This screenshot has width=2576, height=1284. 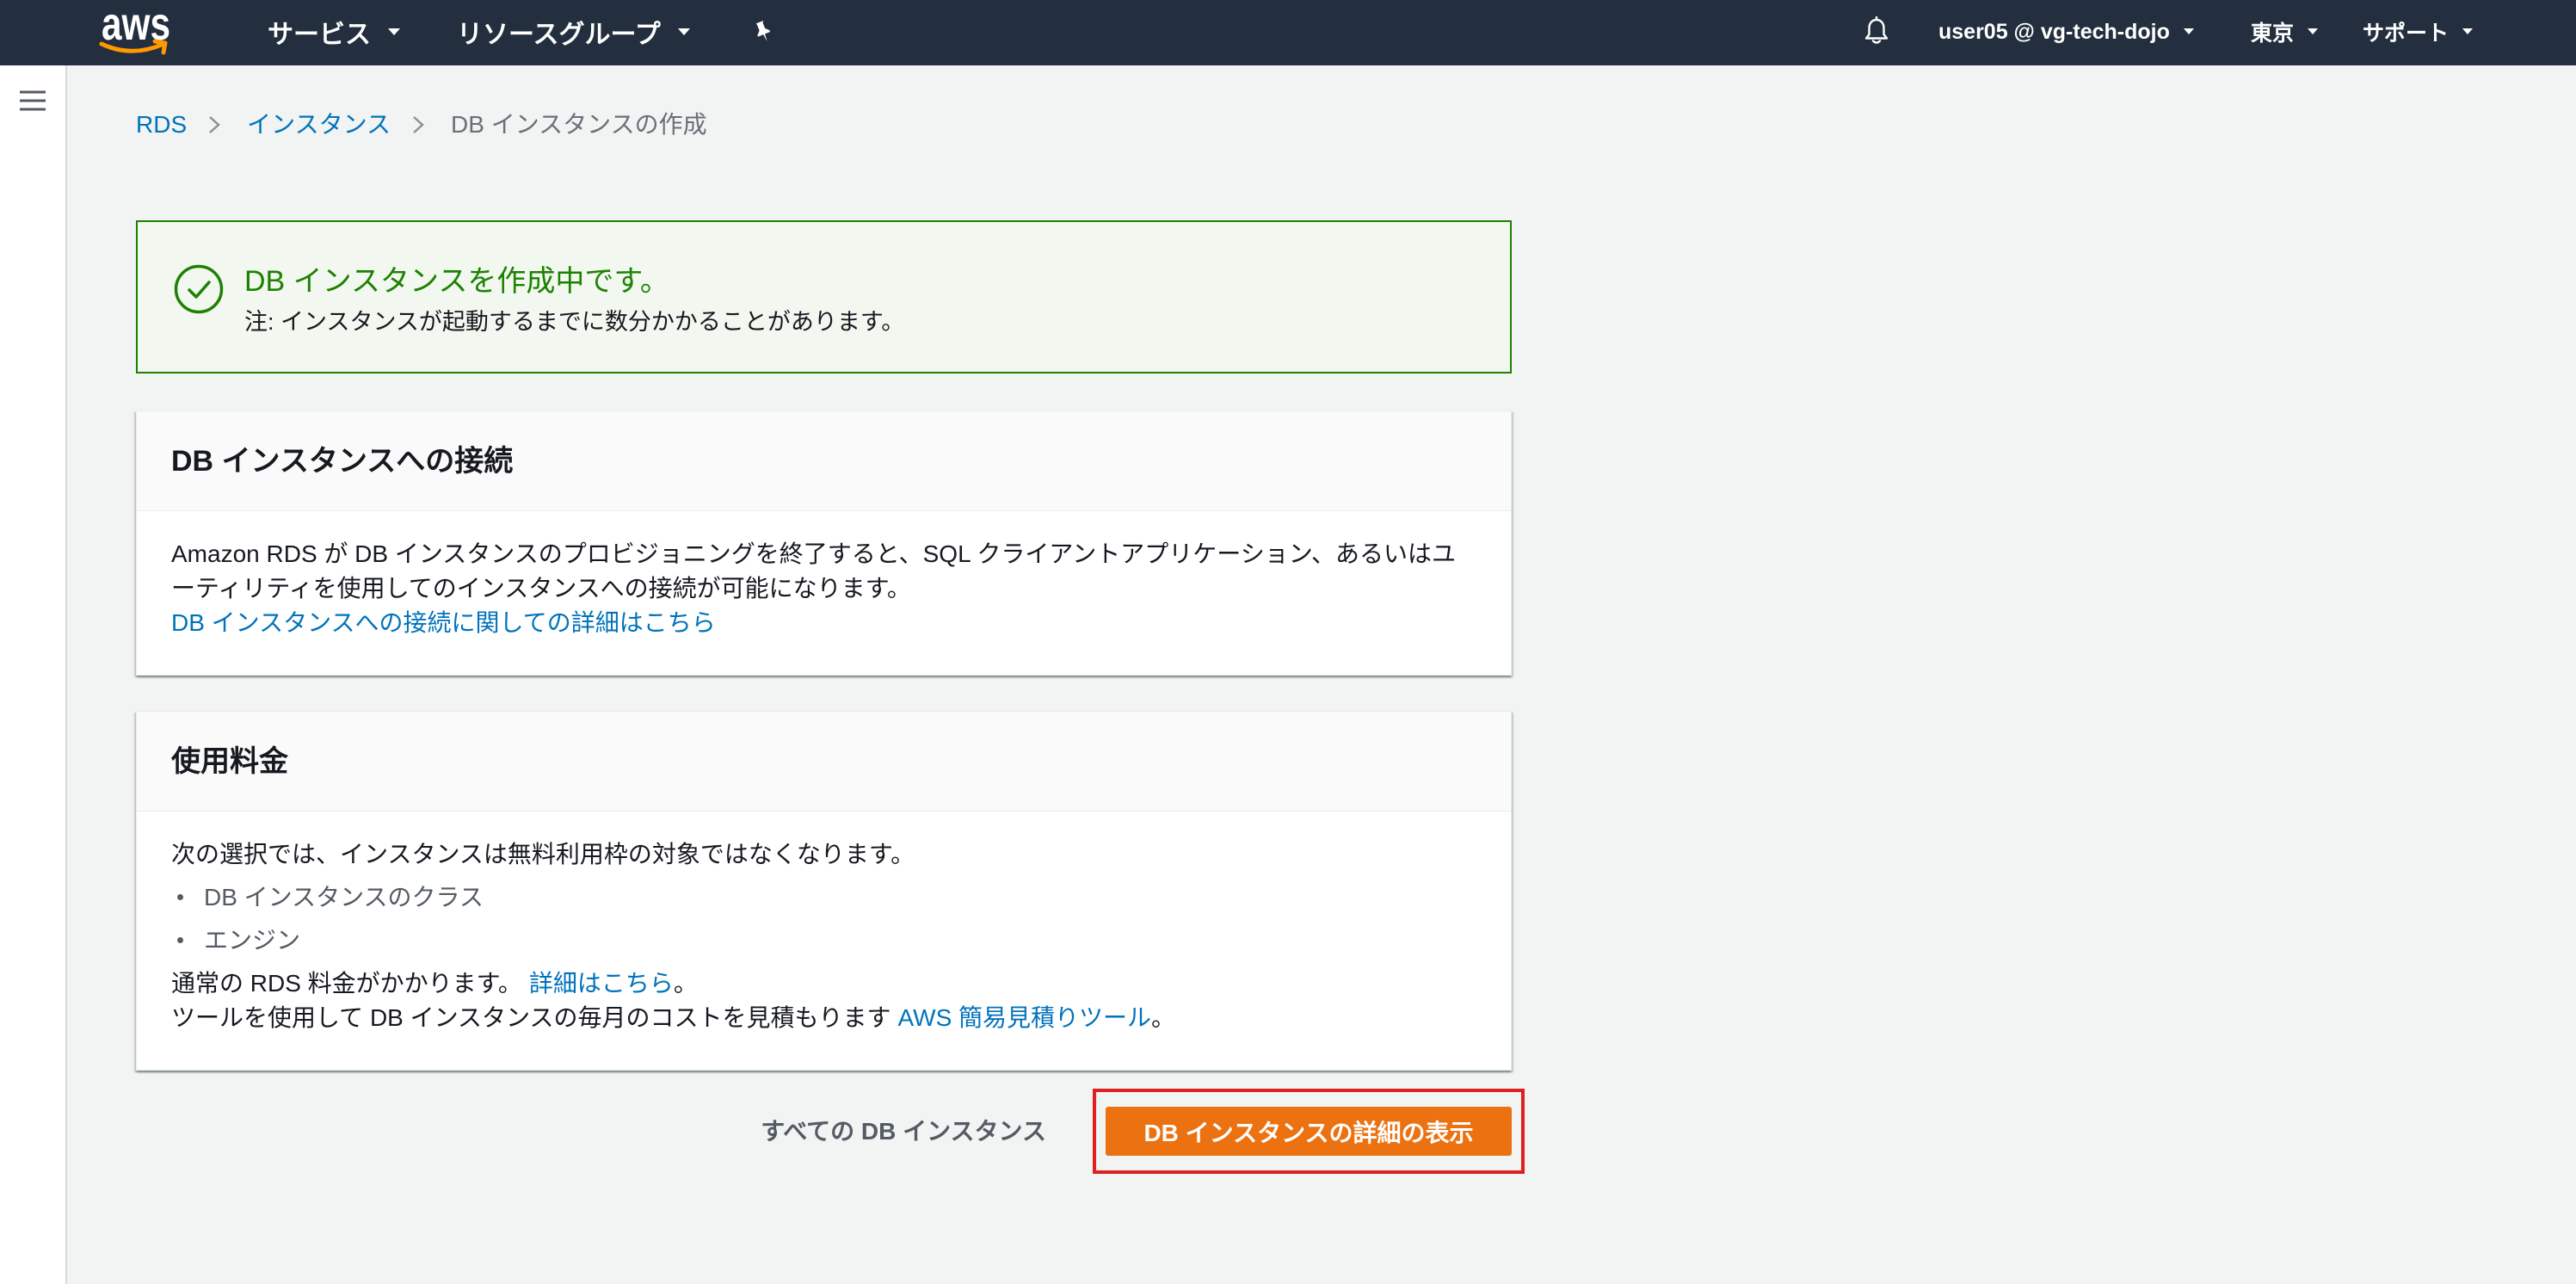 What do you see at coordinates (33, 100) in the screenshot?
I see `hamburger-icon` at bounding box center [33, 100].